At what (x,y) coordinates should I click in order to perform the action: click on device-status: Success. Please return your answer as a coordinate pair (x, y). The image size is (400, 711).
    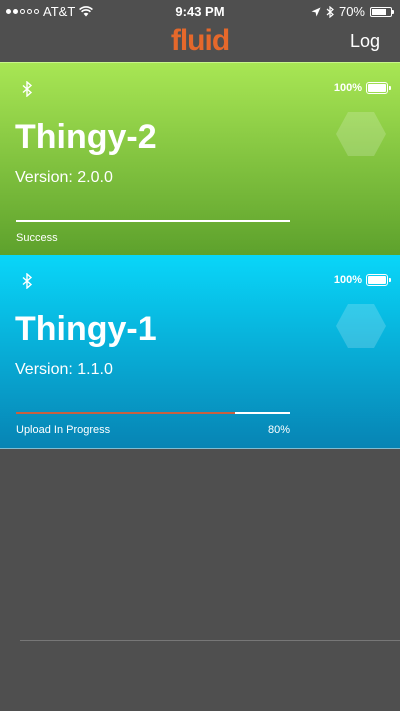
    Looking at the image, I should click on (37, 238).